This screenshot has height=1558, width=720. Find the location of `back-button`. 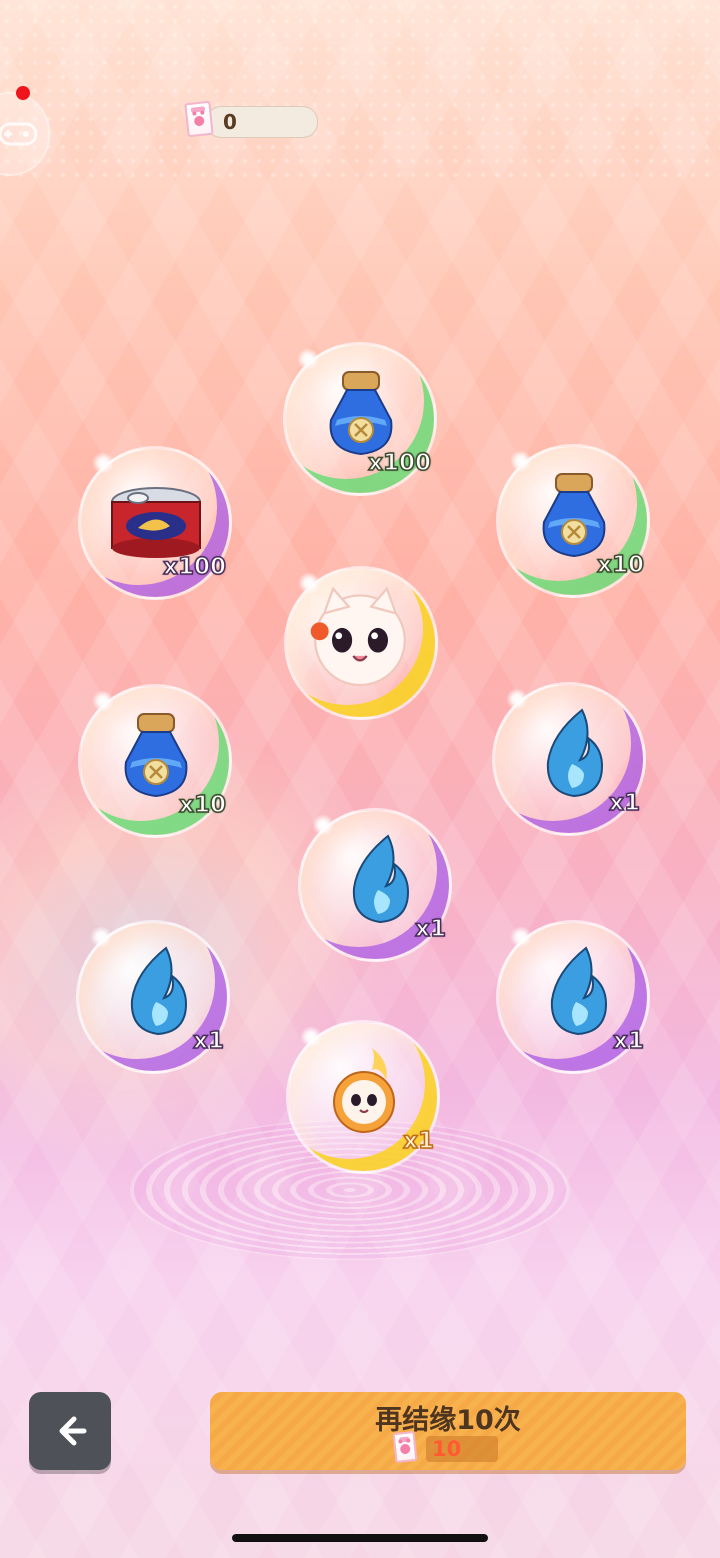

back-button is located at coordinates (70, 1431).